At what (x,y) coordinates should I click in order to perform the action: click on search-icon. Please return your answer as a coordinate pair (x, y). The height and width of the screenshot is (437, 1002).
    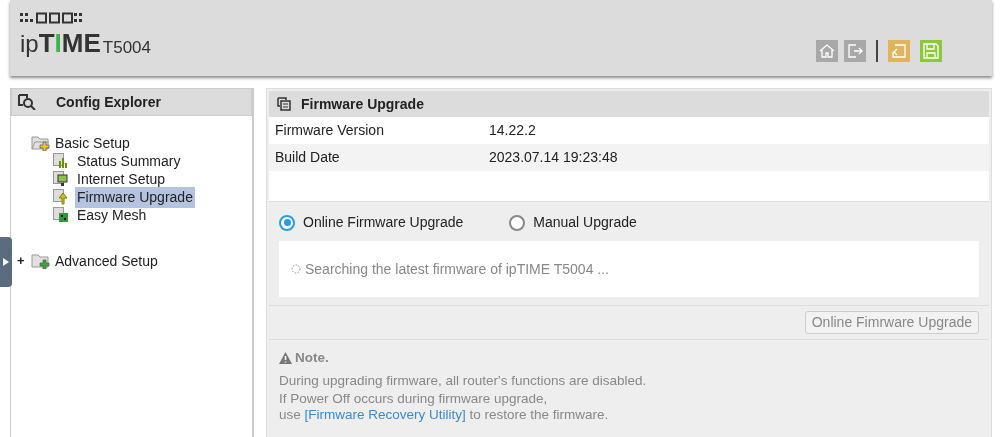
    Looking at the image, I should click on (27, 102).